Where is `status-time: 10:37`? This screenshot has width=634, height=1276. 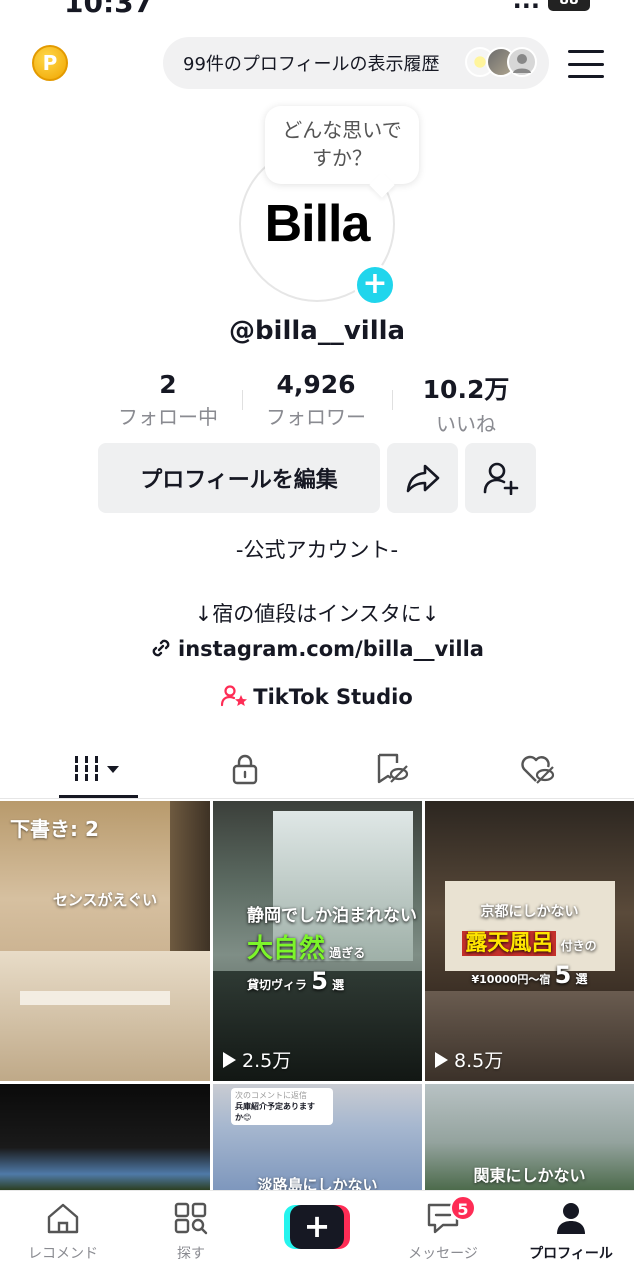 status-time: 10:37 is located at coordinates (109, 9).